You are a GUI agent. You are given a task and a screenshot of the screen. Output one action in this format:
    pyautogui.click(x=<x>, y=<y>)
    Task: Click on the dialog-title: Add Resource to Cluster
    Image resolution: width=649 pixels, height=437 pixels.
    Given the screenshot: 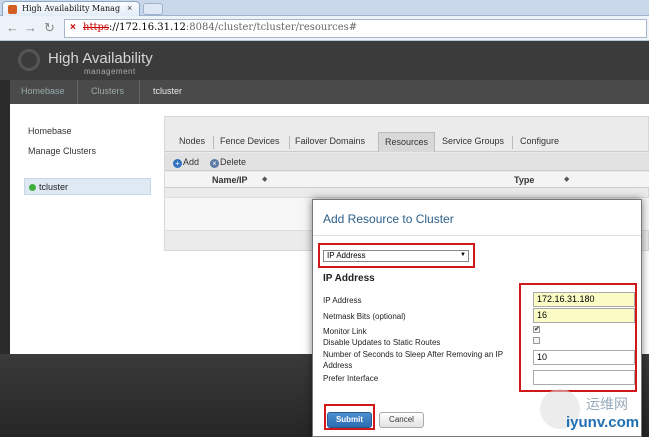 What is the action you would take?
    pyautogui.click(x=388, y=219)
    